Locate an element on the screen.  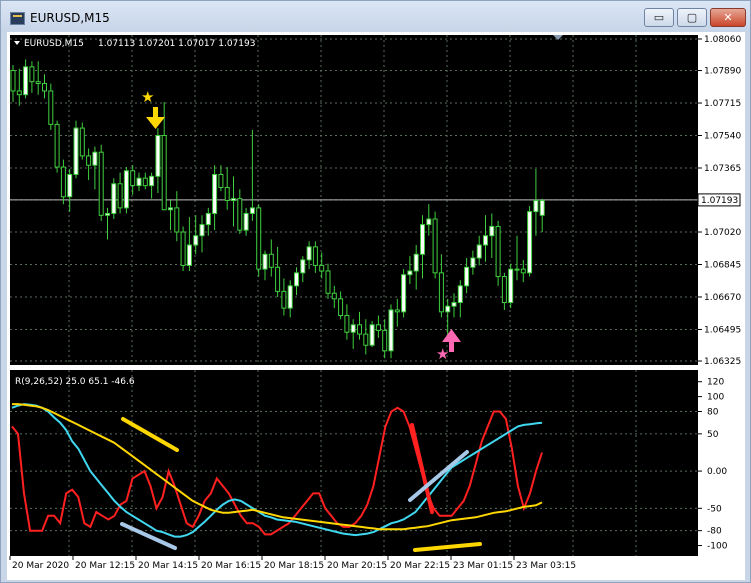
window-titlebar: EURUSD,M15 ▭ ▢ ✕ is located at coordinates (375, 17).